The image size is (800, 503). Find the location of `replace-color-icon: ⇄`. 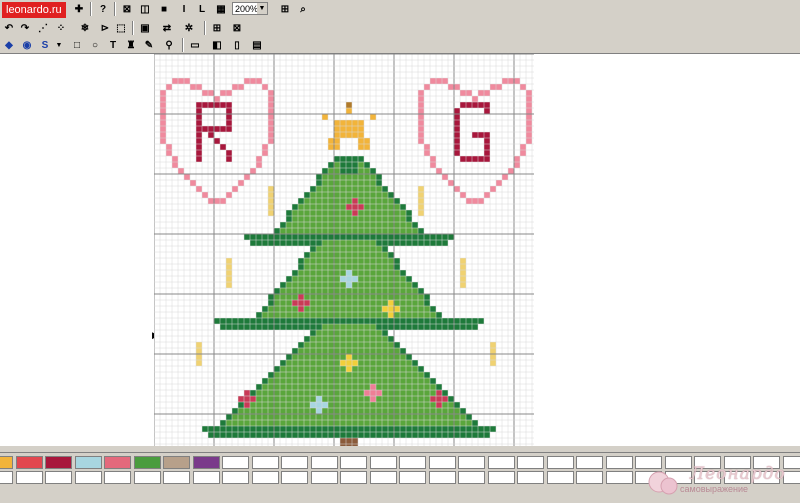

replace-color-icon: ⇄ is located at coordinates (167, 28).